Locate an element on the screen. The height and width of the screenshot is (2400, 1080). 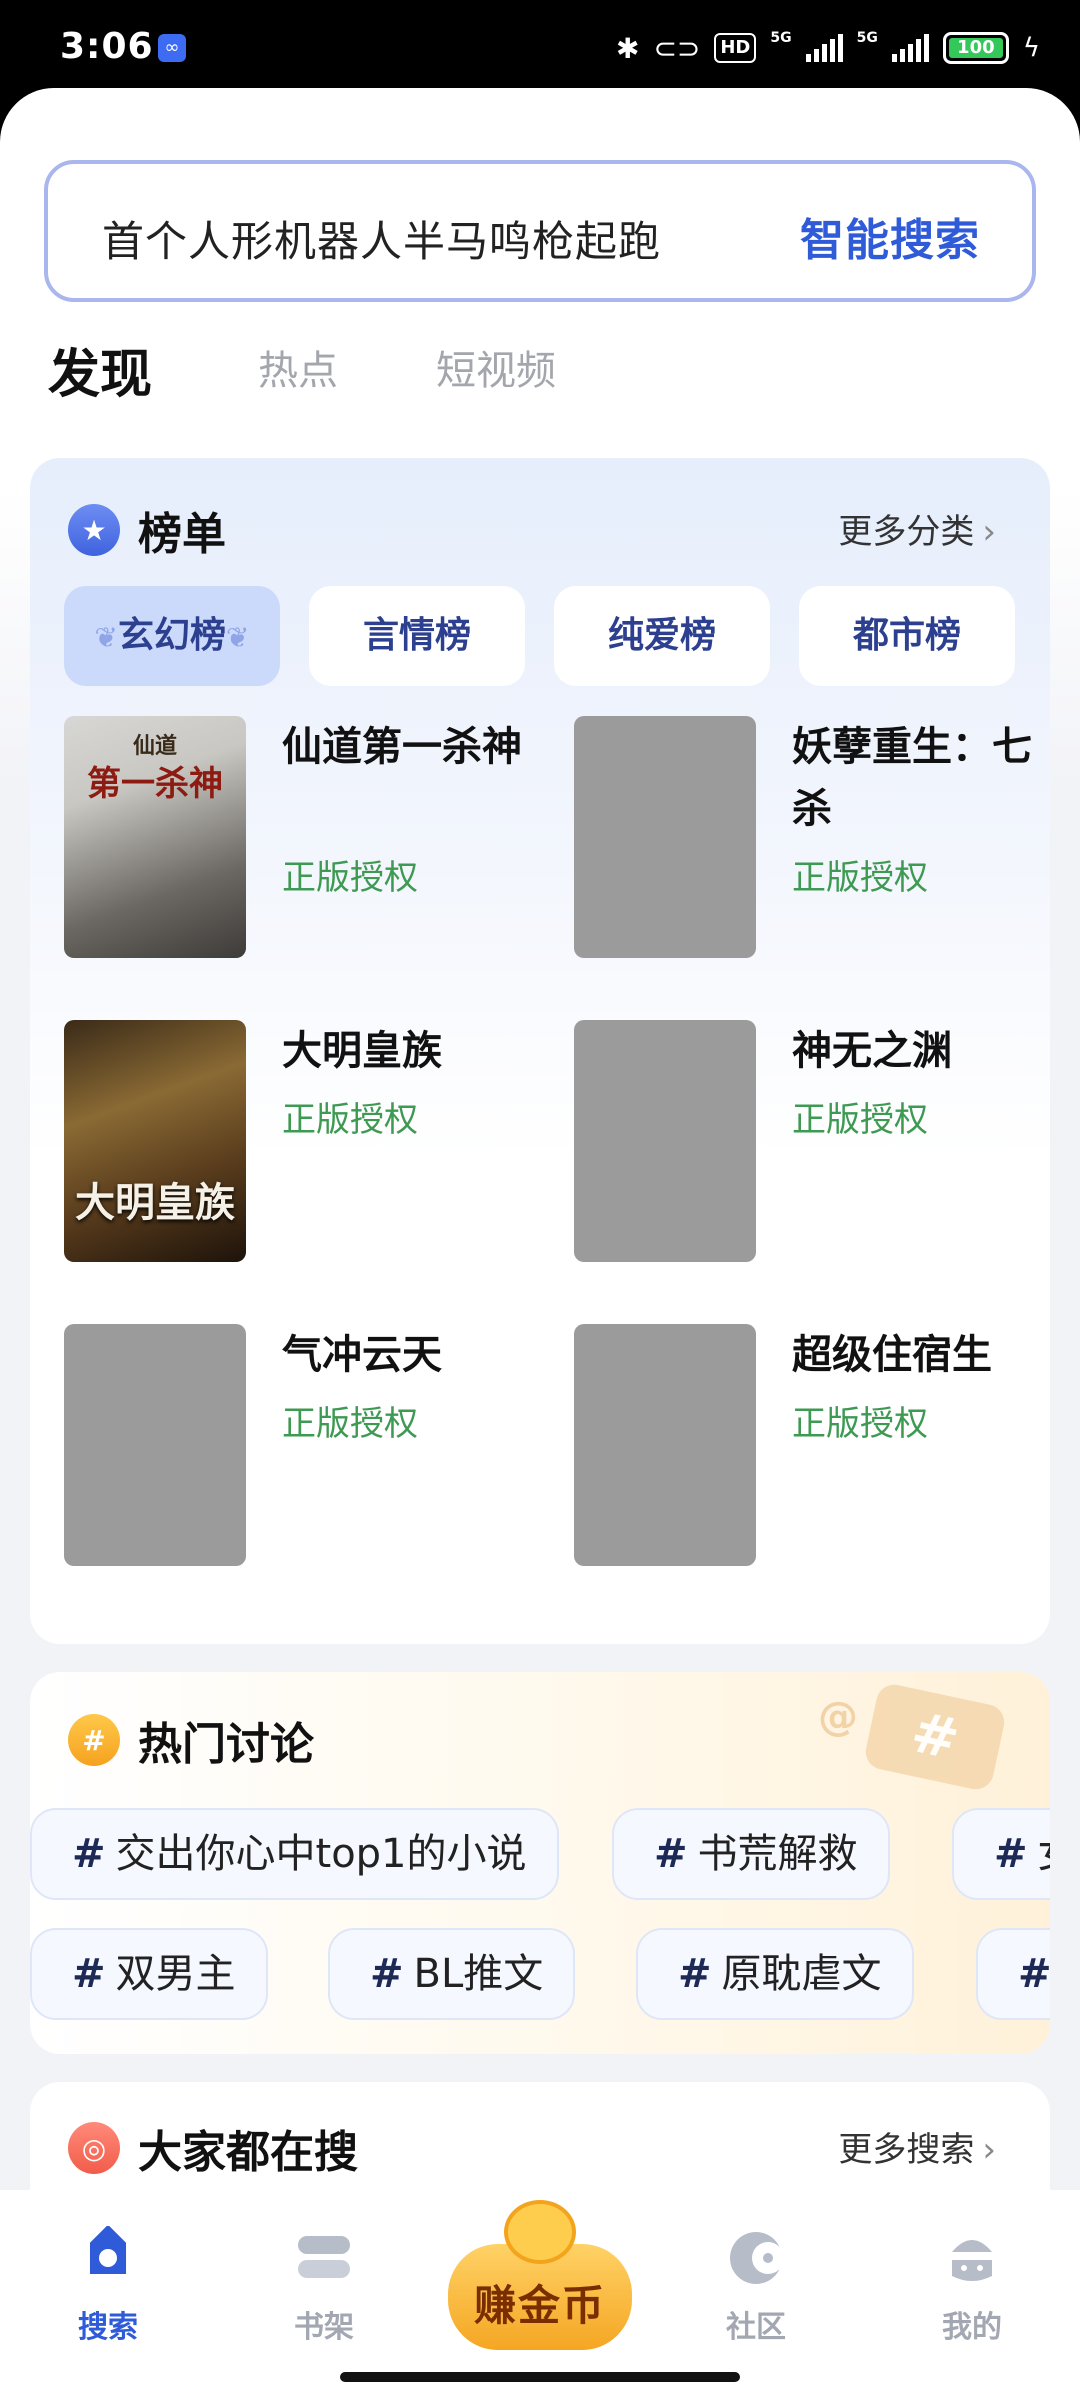
book-title: 妖孽重生：七杀 is located at coordinates (912, 778).